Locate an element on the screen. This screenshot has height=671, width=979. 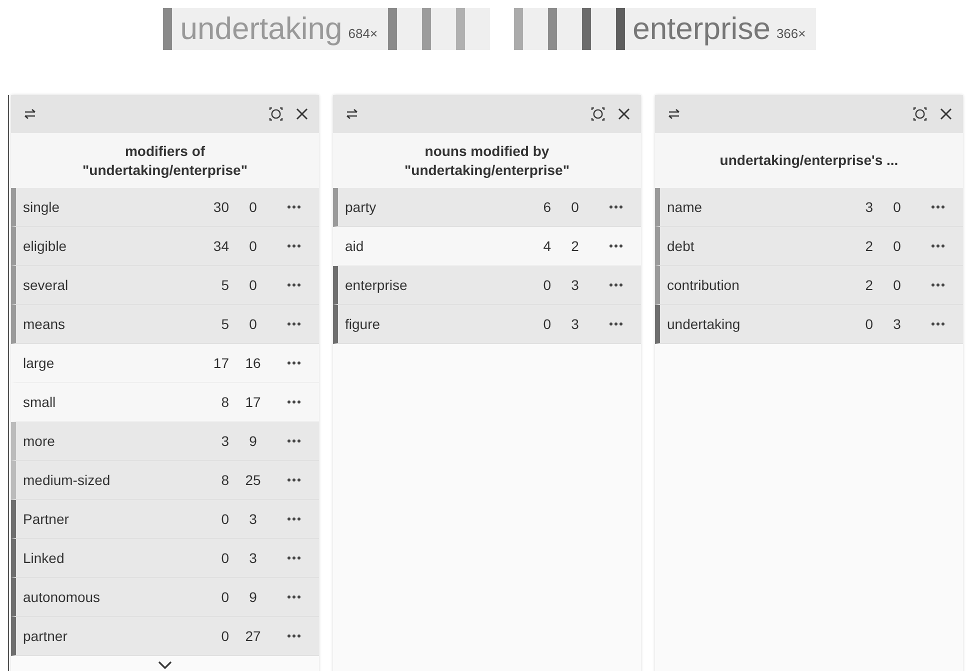
right-count: 16 is located at coordinates (253, 363).